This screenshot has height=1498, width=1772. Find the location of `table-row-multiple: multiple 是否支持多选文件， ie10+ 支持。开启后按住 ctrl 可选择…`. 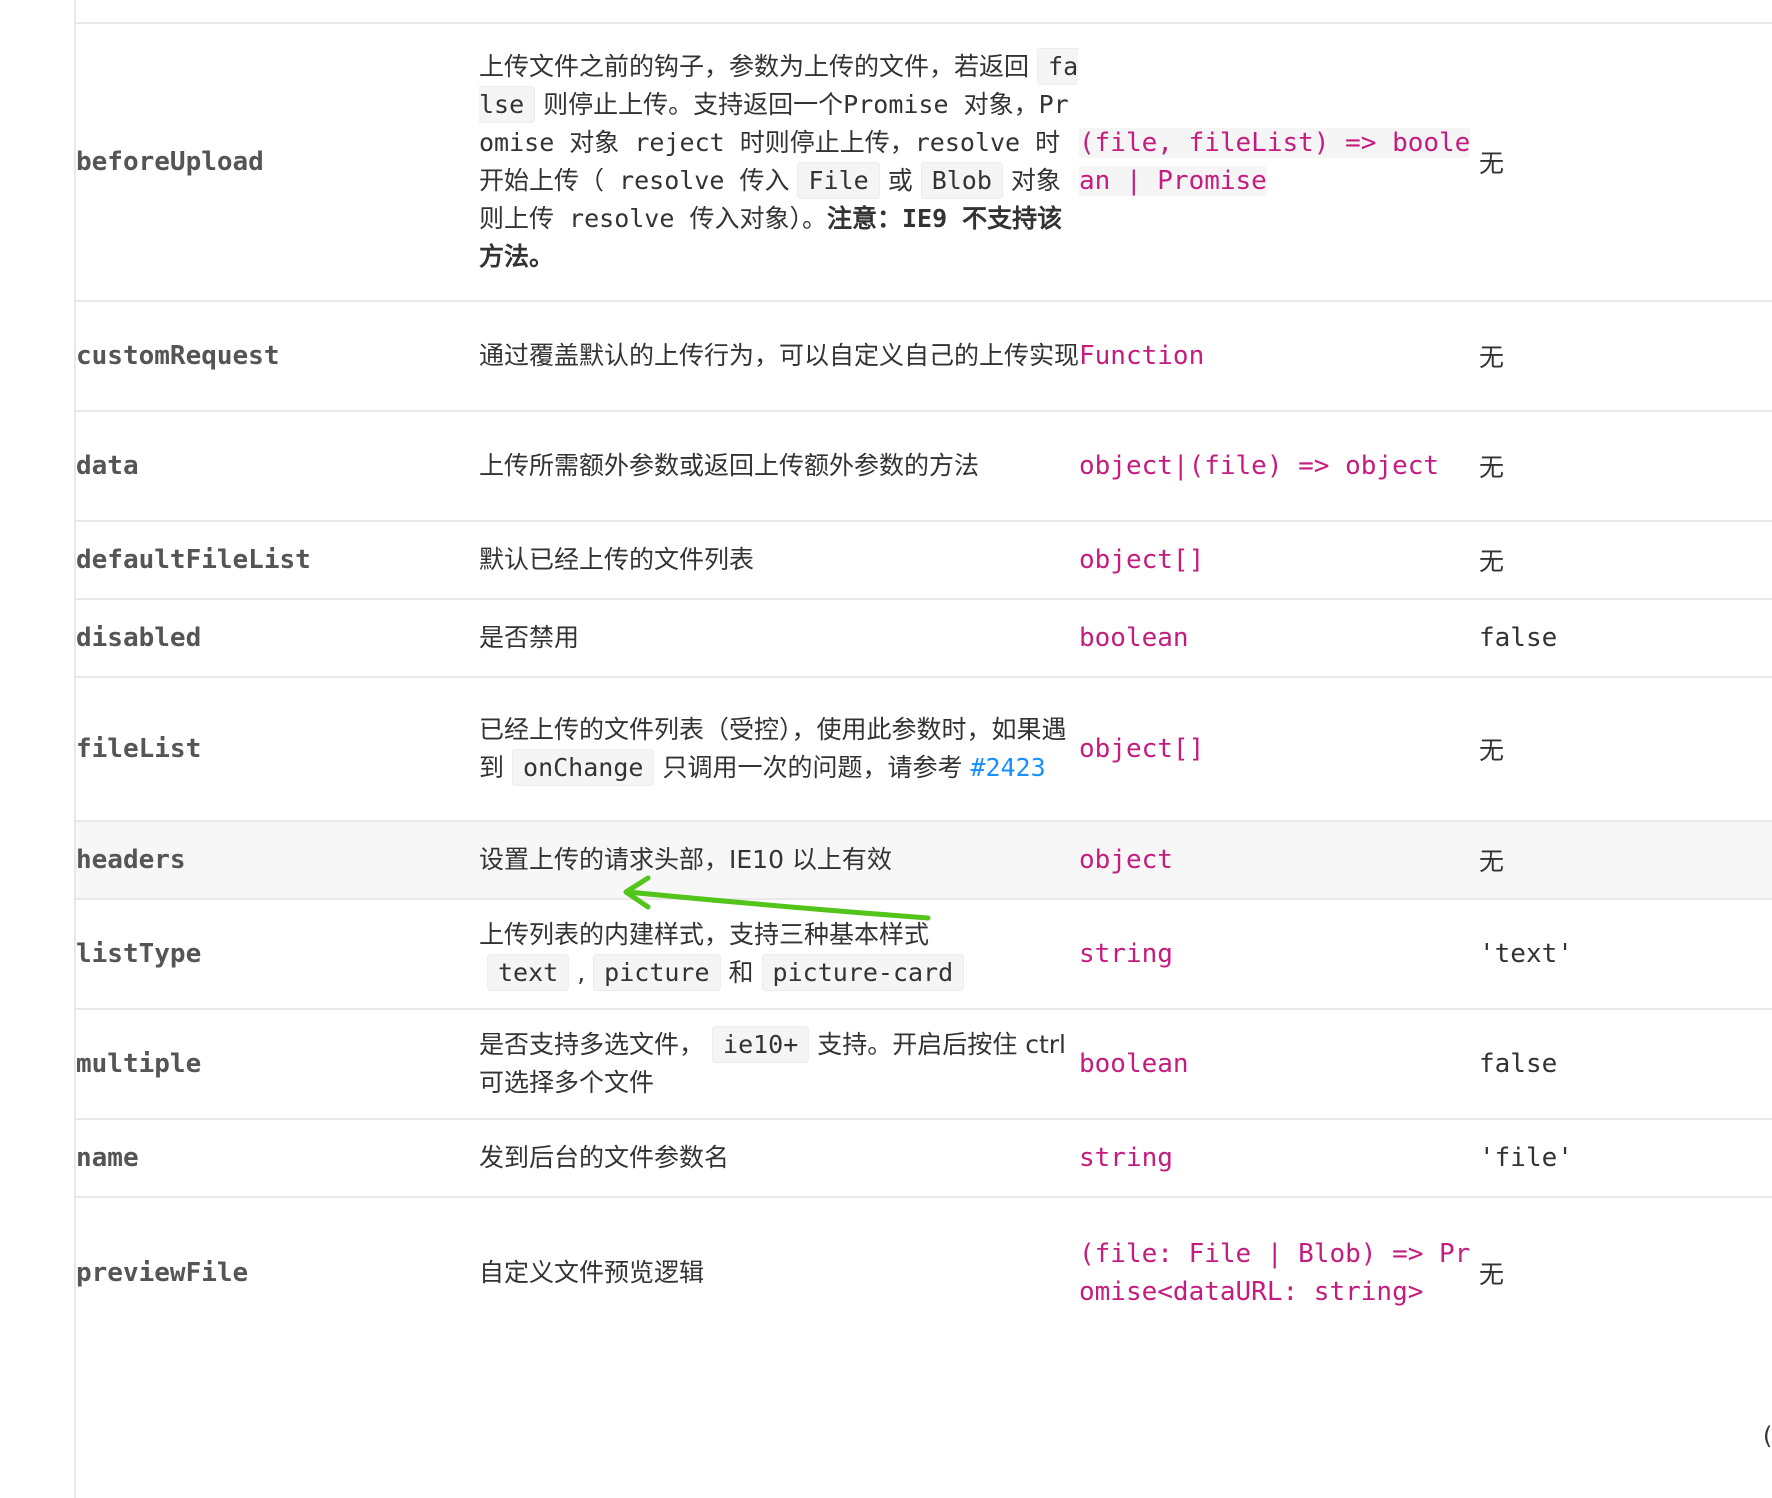

table-row-multiple: multiple 是否支持多选文件， ie10+ 支持。开启后按住 ctrl 可选择… is located at coordinates (924, 1064).